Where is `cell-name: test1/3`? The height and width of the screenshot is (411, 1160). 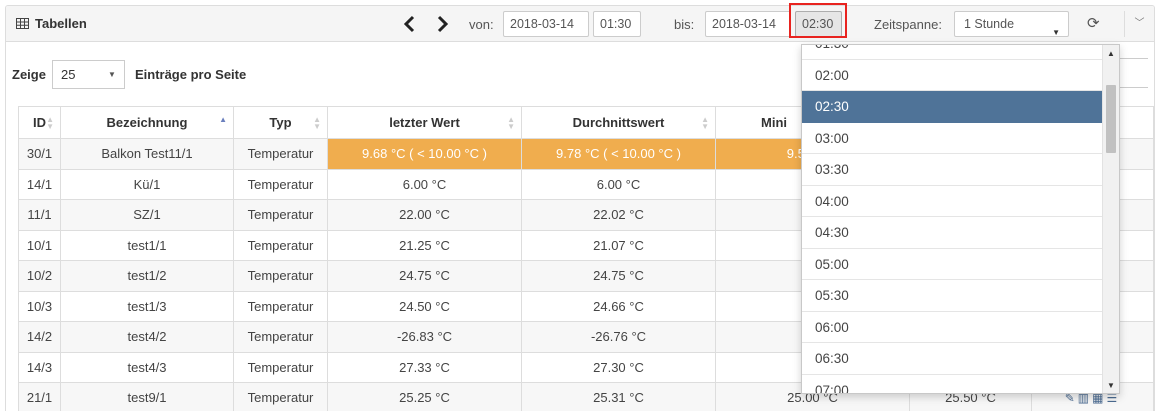 cell-name: test1/3 is located at coordinates (147, 306).